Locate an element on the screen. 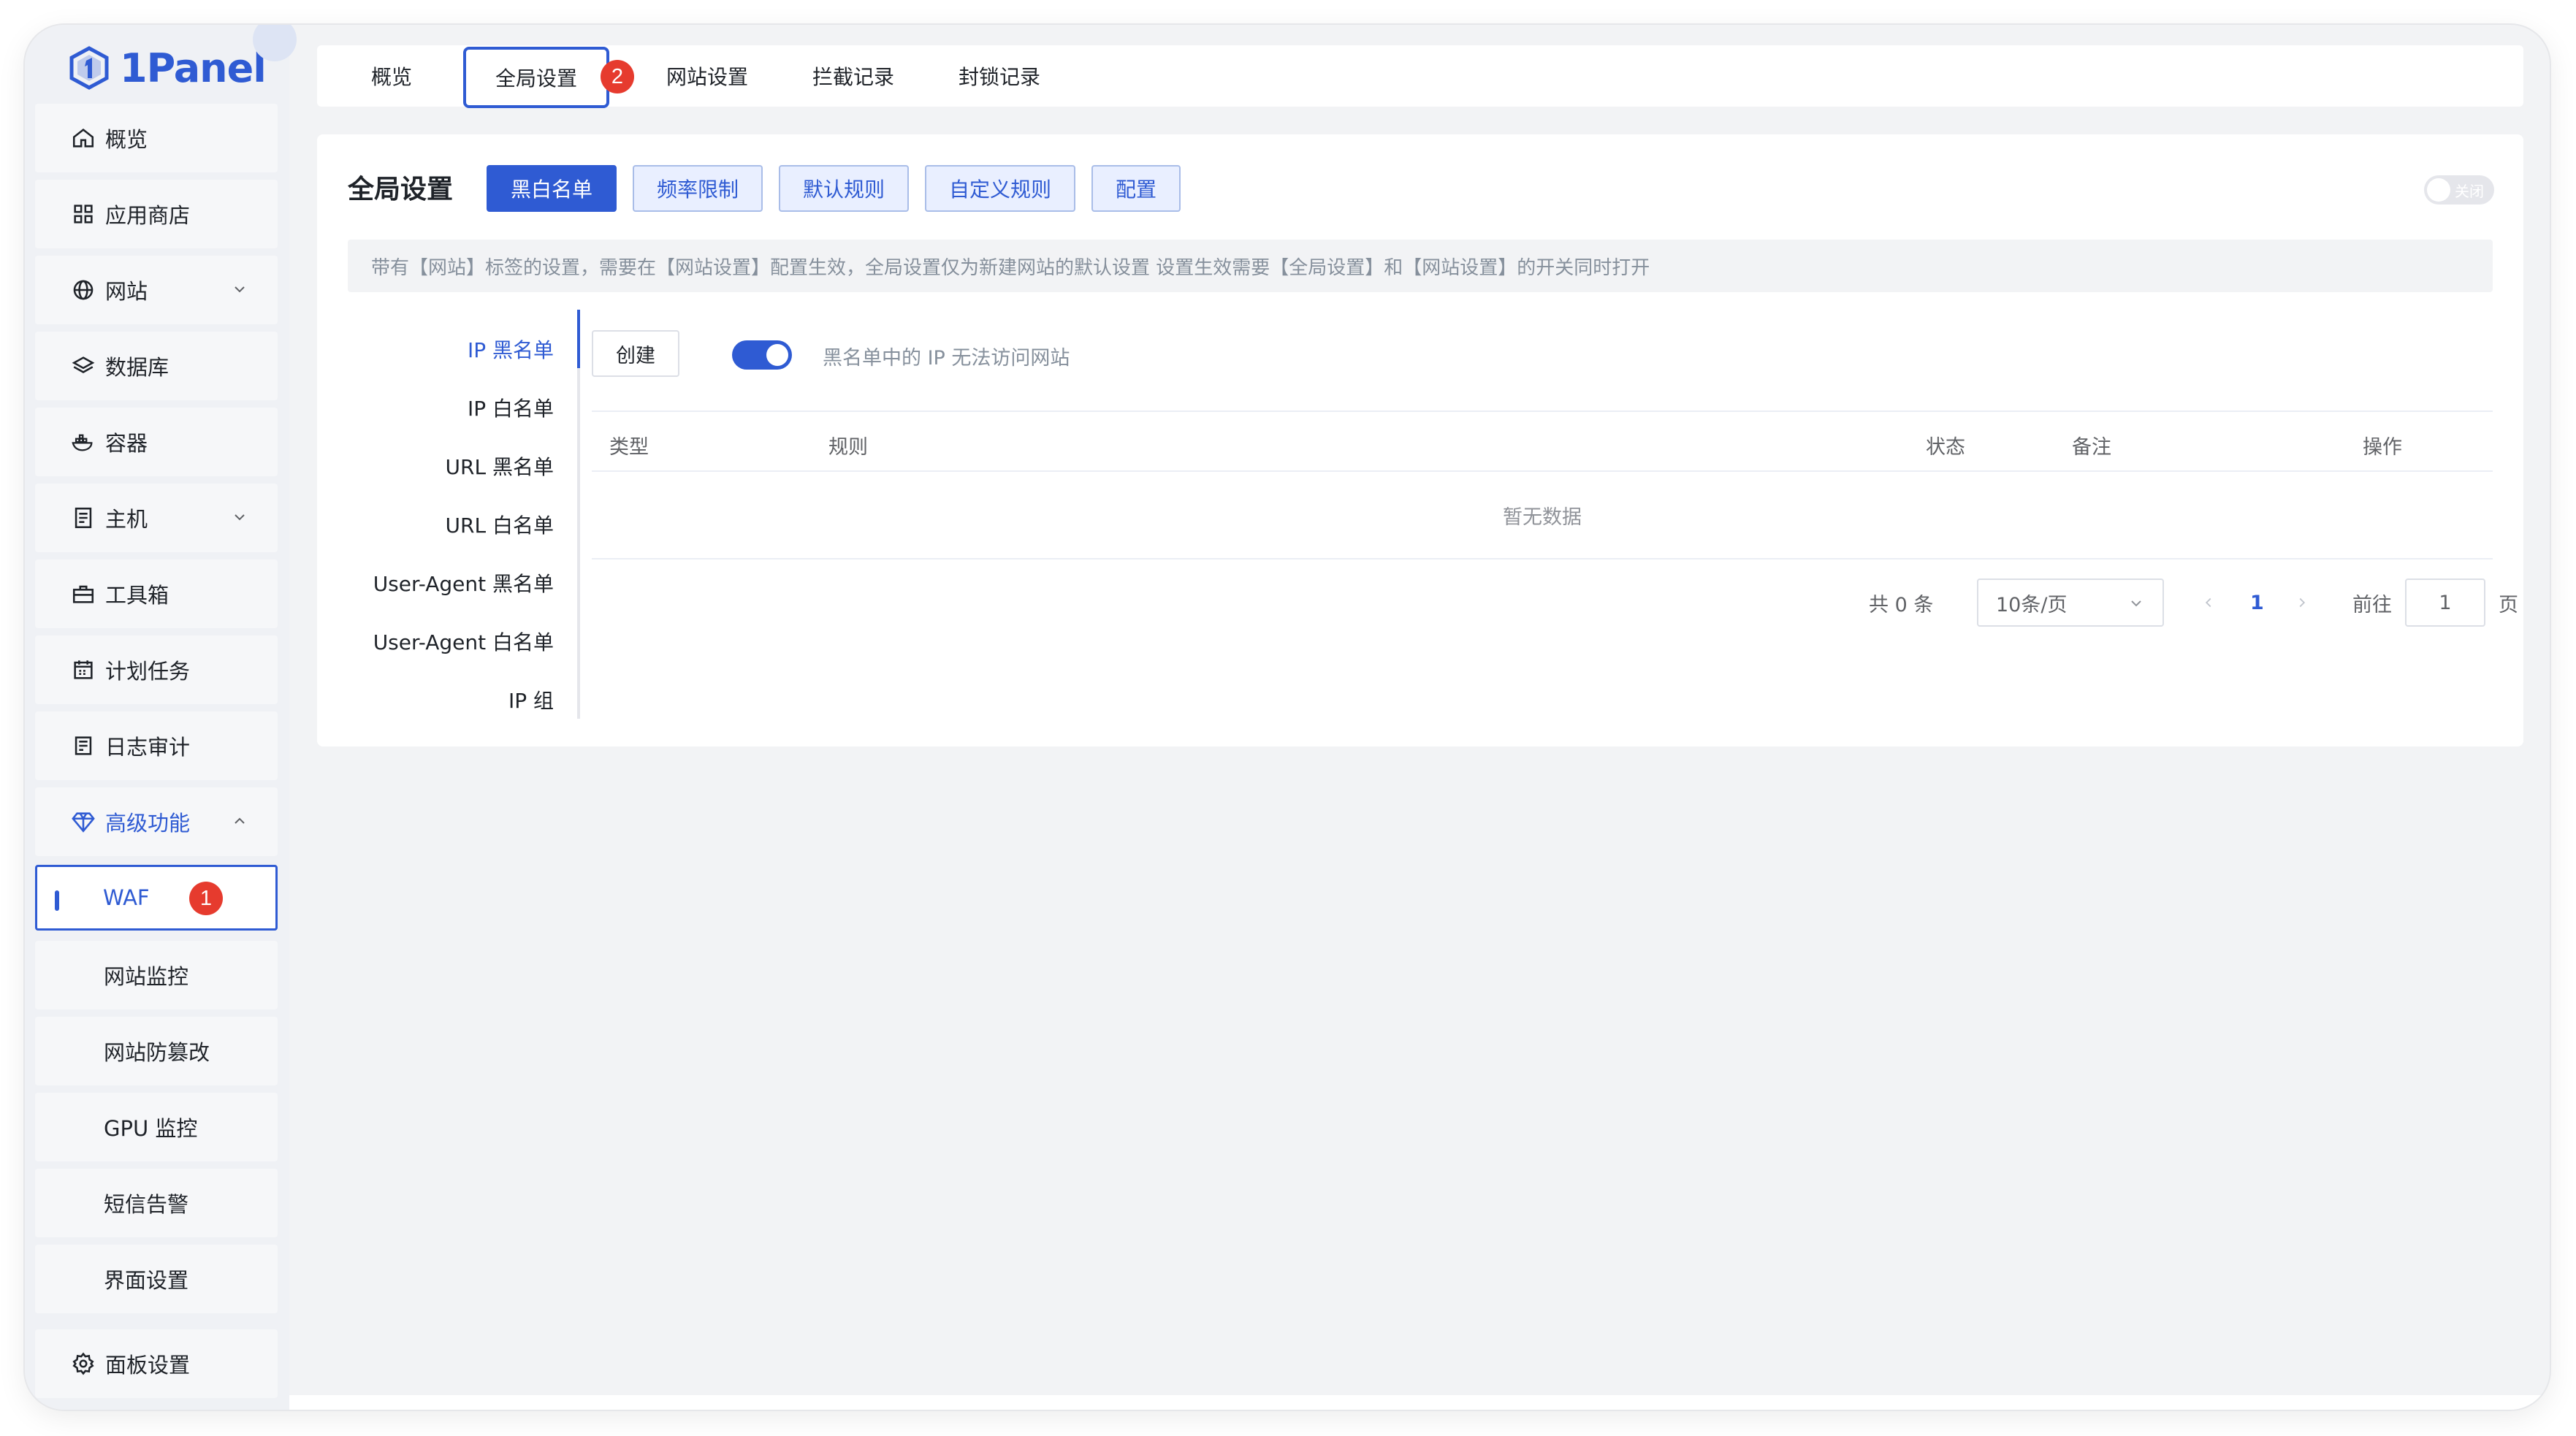 This screenshot has width=2576, height=1436. calendar-icon is located at coordinates (83, 669).